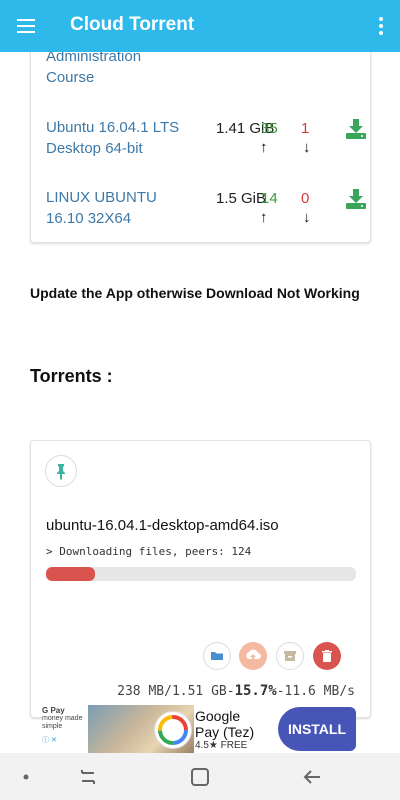 Image resolution: width=400 pixels, height=800 pixels. What do you see at coordinates (53, 710) in the screenshot?
I see `ad-brand-name: G Pay` at bounding box center [53, 710].